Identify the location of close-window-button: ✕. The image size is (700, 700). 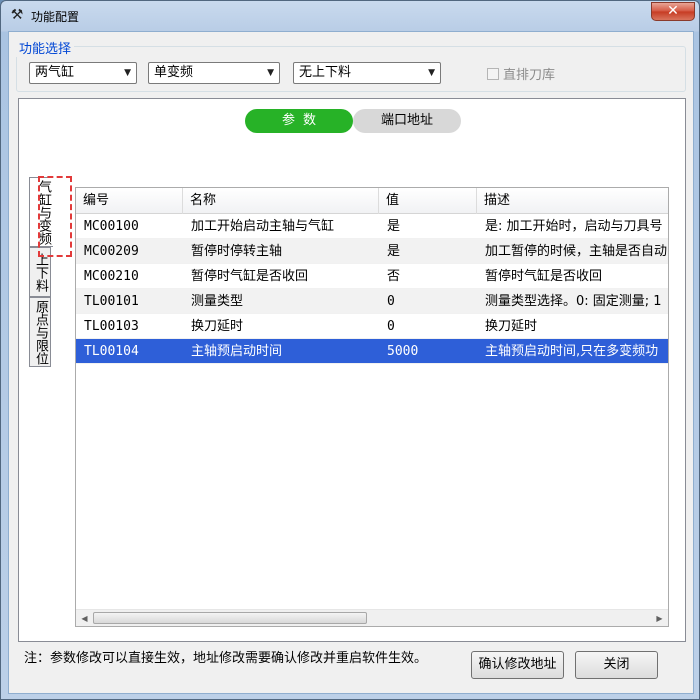
(673, 11).